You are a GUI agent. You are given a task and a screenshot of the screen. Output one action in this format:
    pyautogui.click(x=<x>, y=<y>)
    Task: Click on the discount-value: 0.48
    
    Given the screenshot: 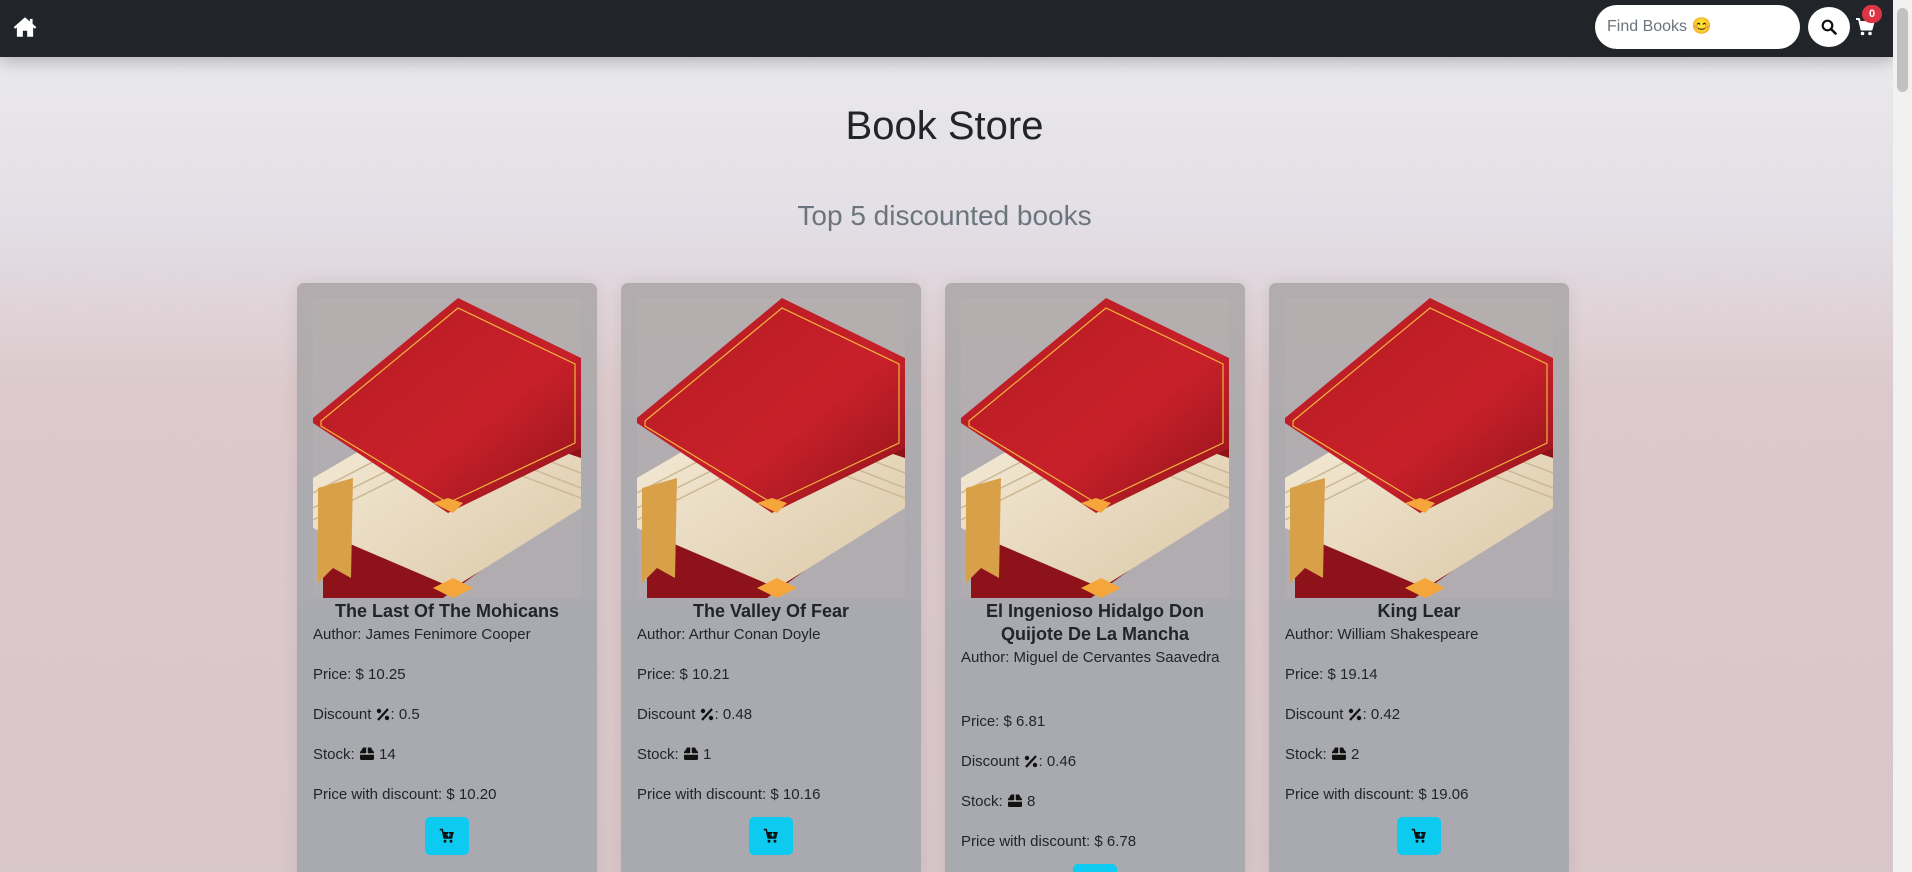 What is the action you would take?
    pyautogui.click(x=737, y=714)
    